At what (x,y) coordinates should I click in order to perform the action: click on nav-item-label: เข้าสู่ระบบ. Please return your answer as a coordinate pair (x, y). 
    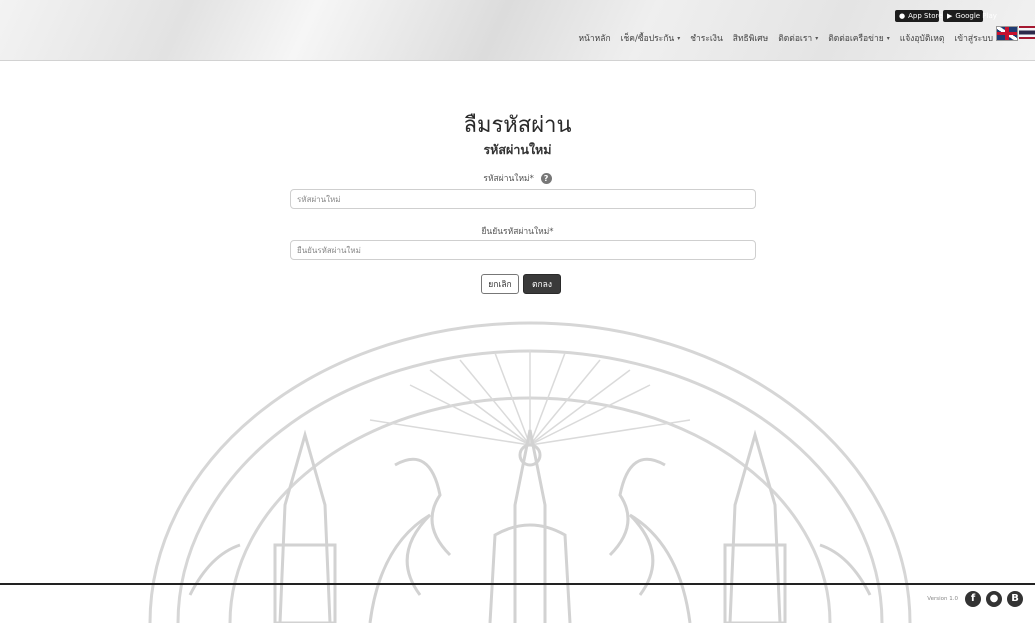
    Looking at the image, I should click on (973, 39).